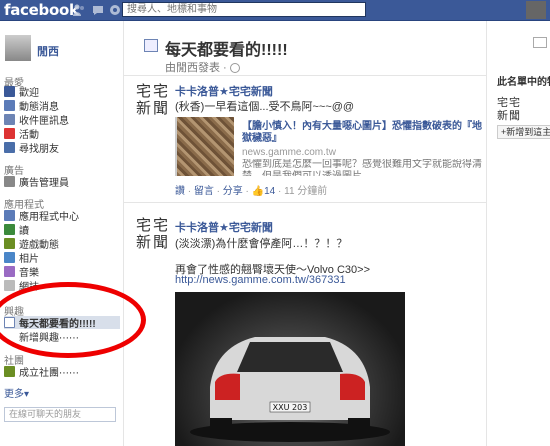 This screenshot has width=550, height=446. Describe the element at coordinates (9, 243) in the screenshot. I see `games-icon` at that location.